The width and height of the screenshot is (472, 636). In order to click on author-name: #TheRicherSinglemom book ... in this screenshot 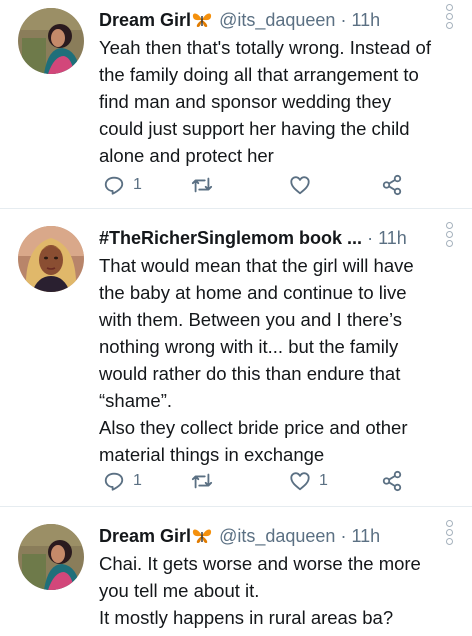, I will do `click(230, 238)`.